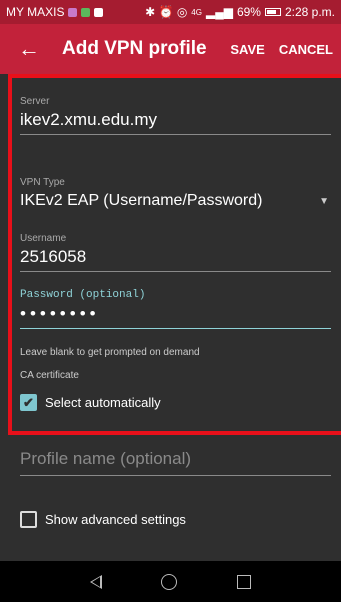 This screenshot has width=341, height=602. I want to click on app-bar: ← Add VPN profile SAVE CANCEL, so click(170, 49).